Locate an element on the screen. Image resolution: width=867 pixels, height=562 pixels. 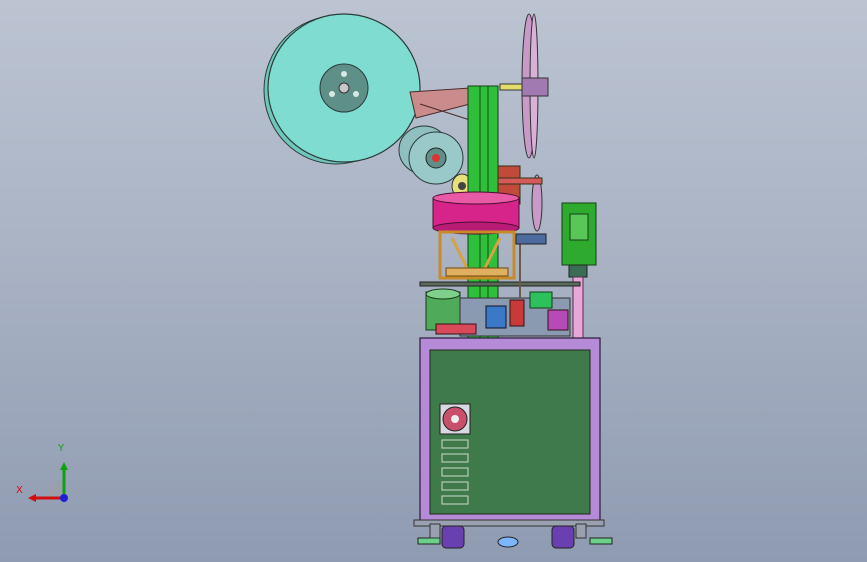
fan-icon is located at coordinates (455, 419).